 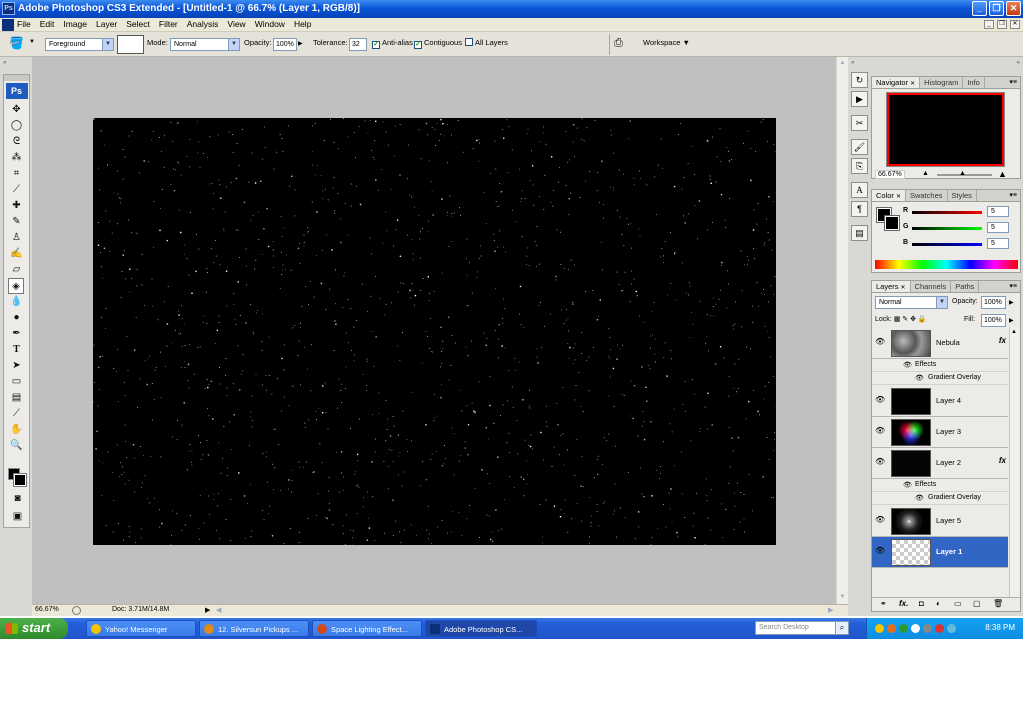 What do you see at coordinates (16, 222) in the screenshot?
I see `brush-tool-icon: ✎` at bounding box center [16, 222].